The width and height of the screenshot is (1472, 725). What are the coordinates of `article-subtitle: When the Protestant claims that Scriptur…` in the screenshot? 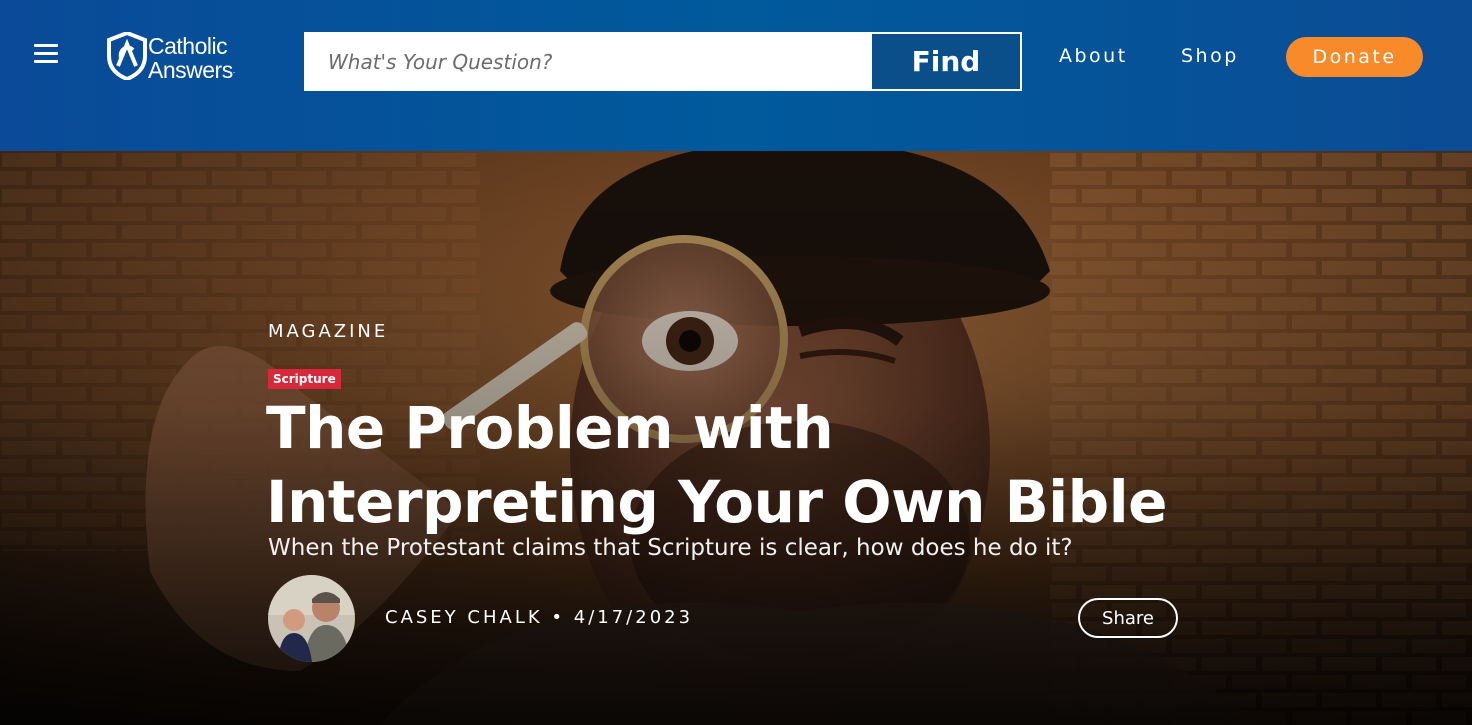 It's located at (670, 548).